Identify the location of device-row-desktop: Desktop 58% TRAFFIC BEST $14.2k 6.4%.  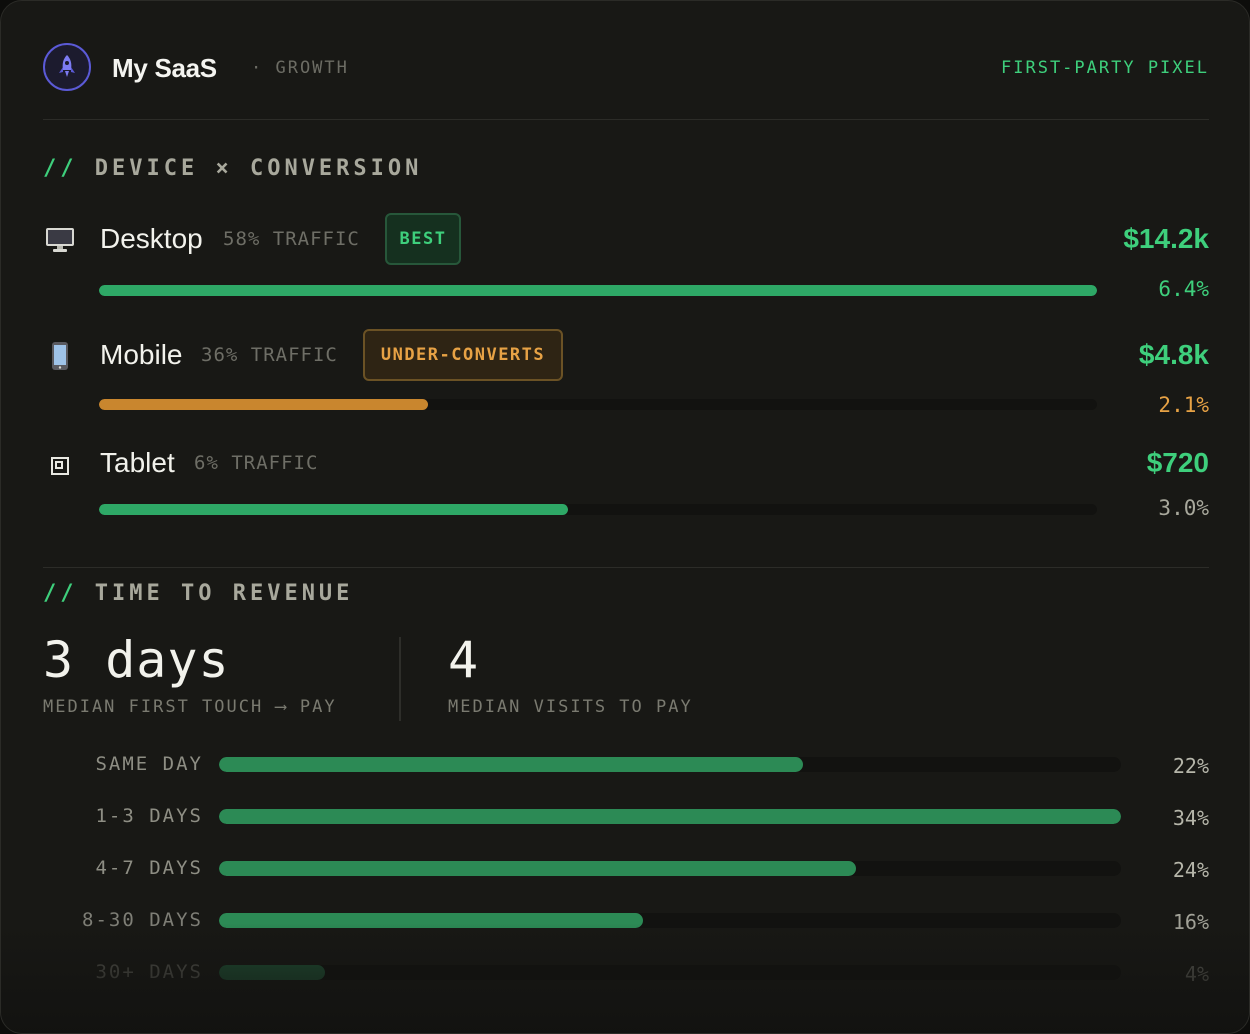
(626, 268).